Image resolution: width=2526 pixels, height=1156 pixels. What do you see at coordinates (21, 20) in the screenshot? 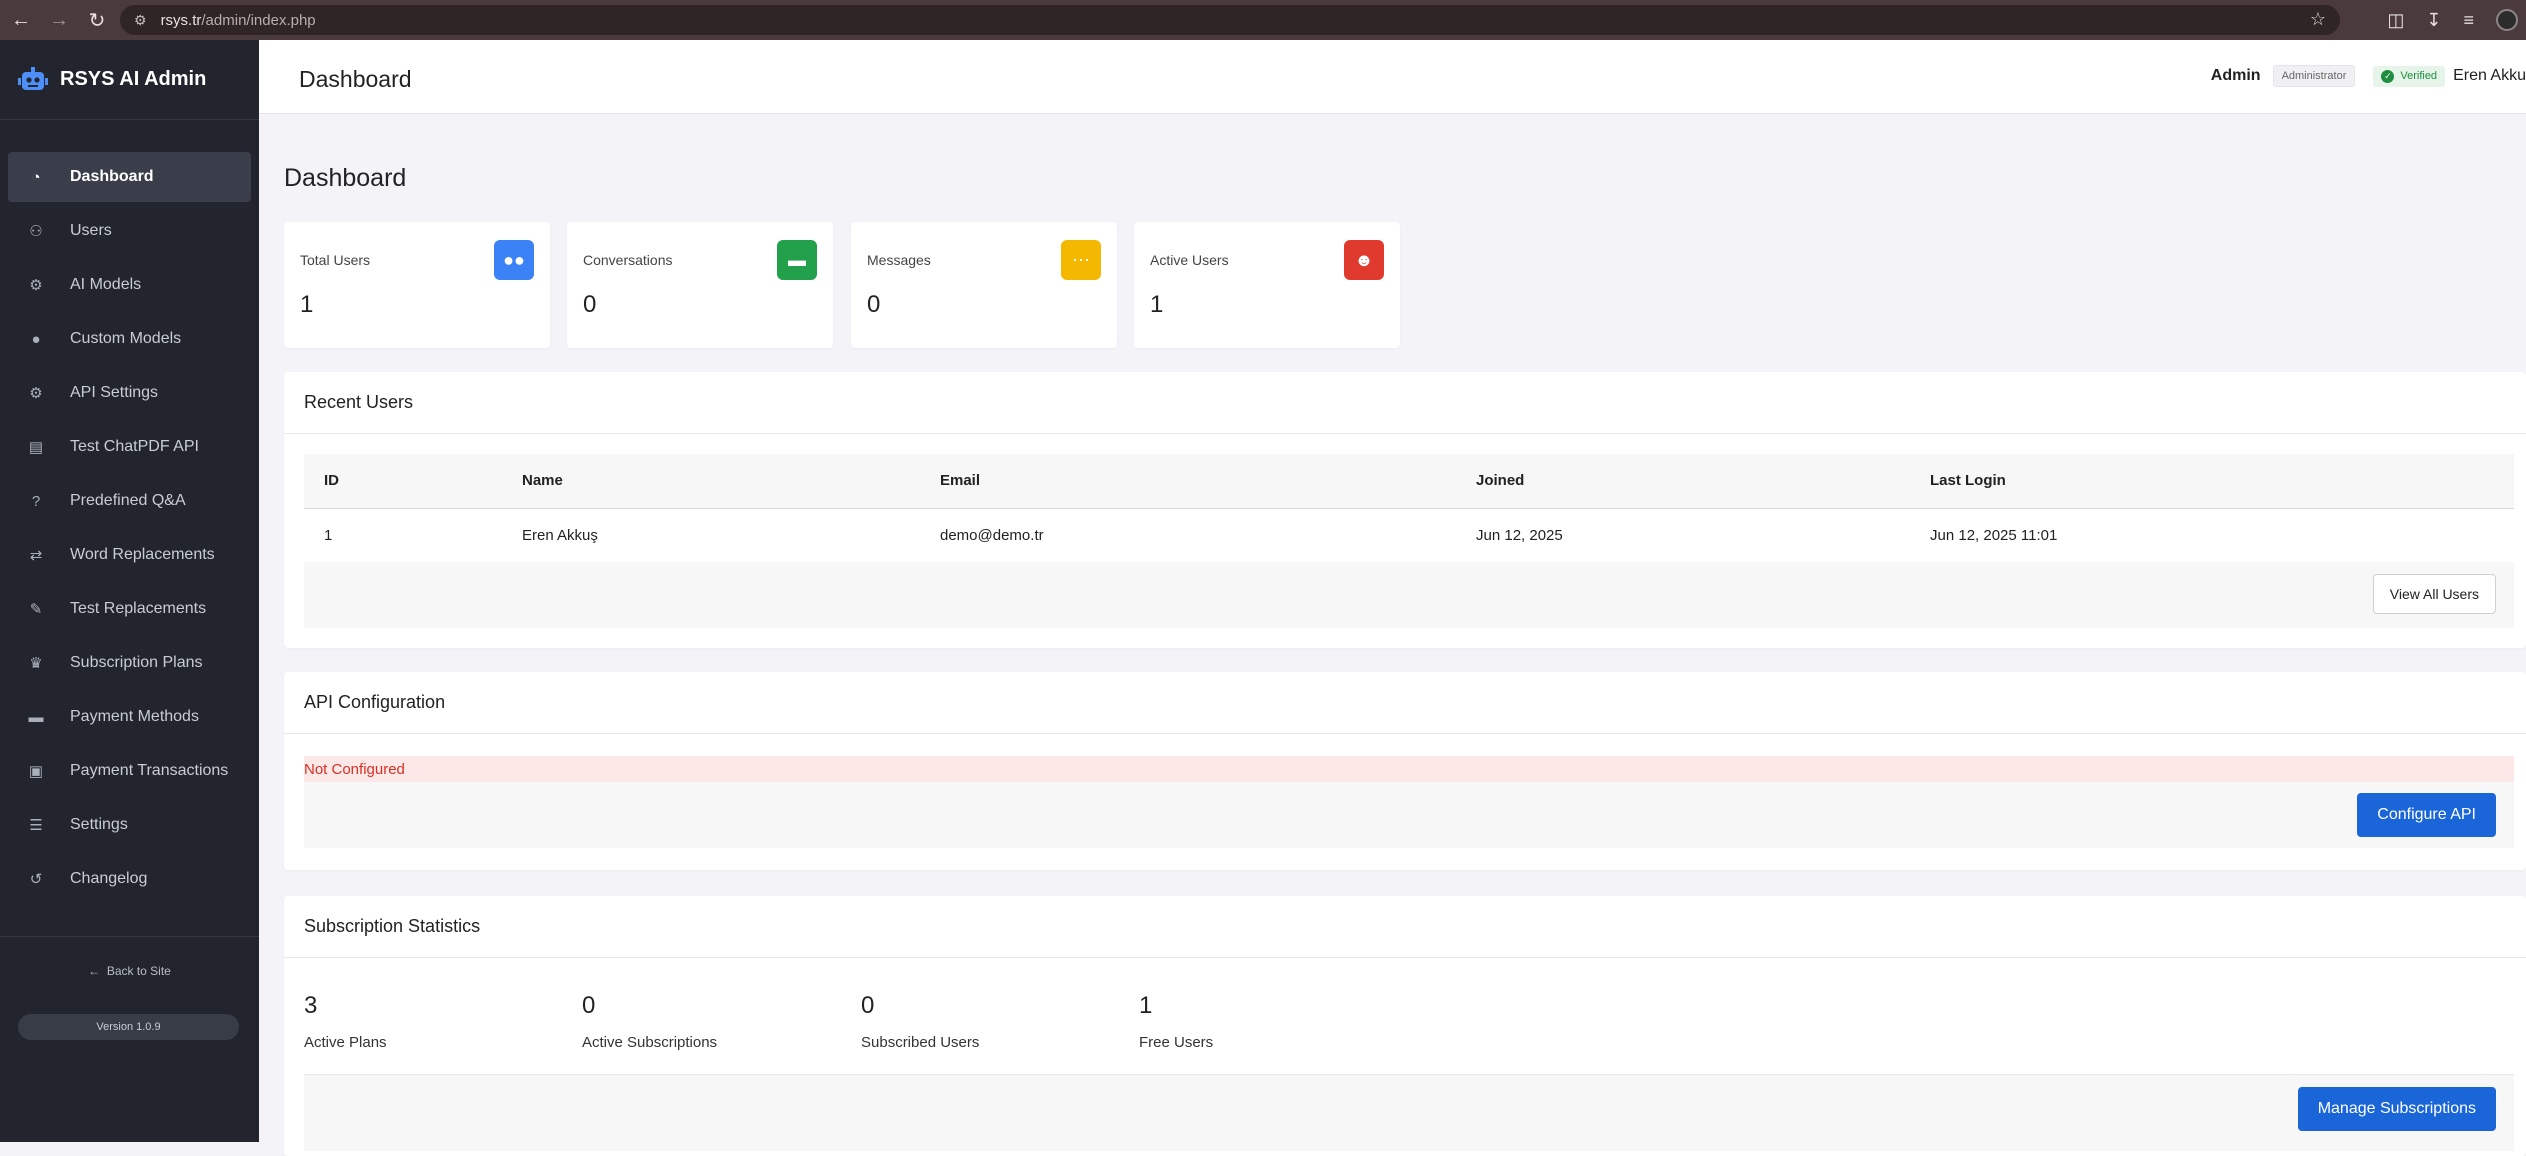
I see `back-arrow-icon: ←` at bounding box center [21, 20].